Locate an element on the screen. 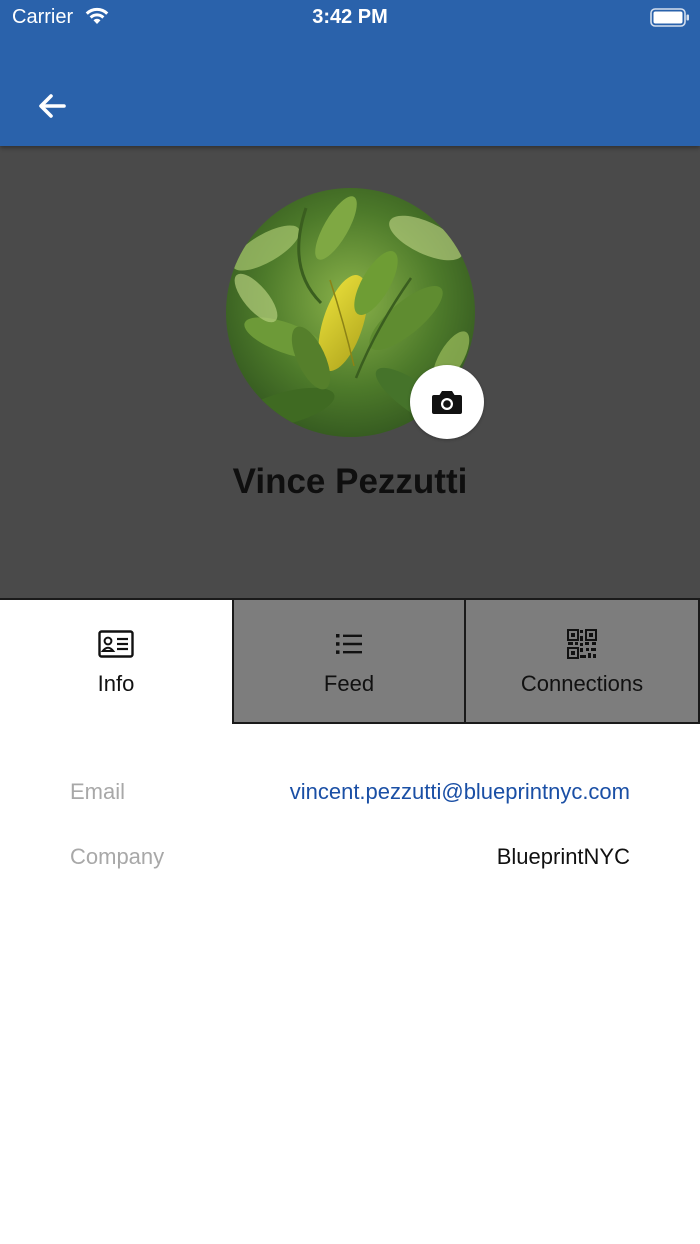 This screenshot has width=700, height=1244. back-button is located at coordinates (52, 106).